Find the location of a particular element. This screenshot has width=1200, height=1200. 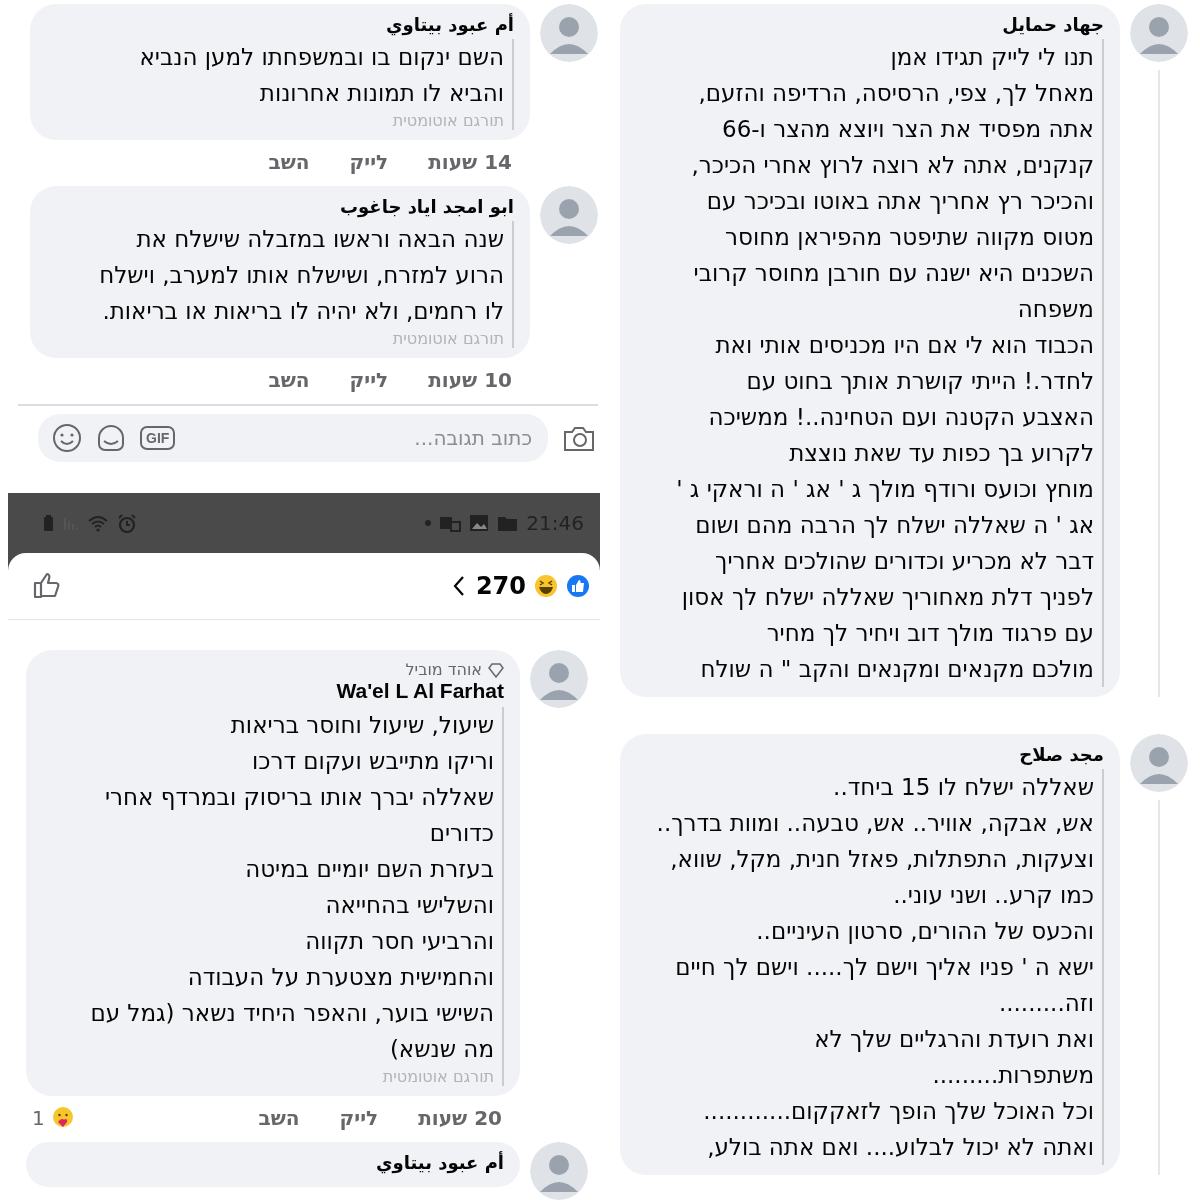

comment-time: 20 שעות is located at coordinates (460, 1118).